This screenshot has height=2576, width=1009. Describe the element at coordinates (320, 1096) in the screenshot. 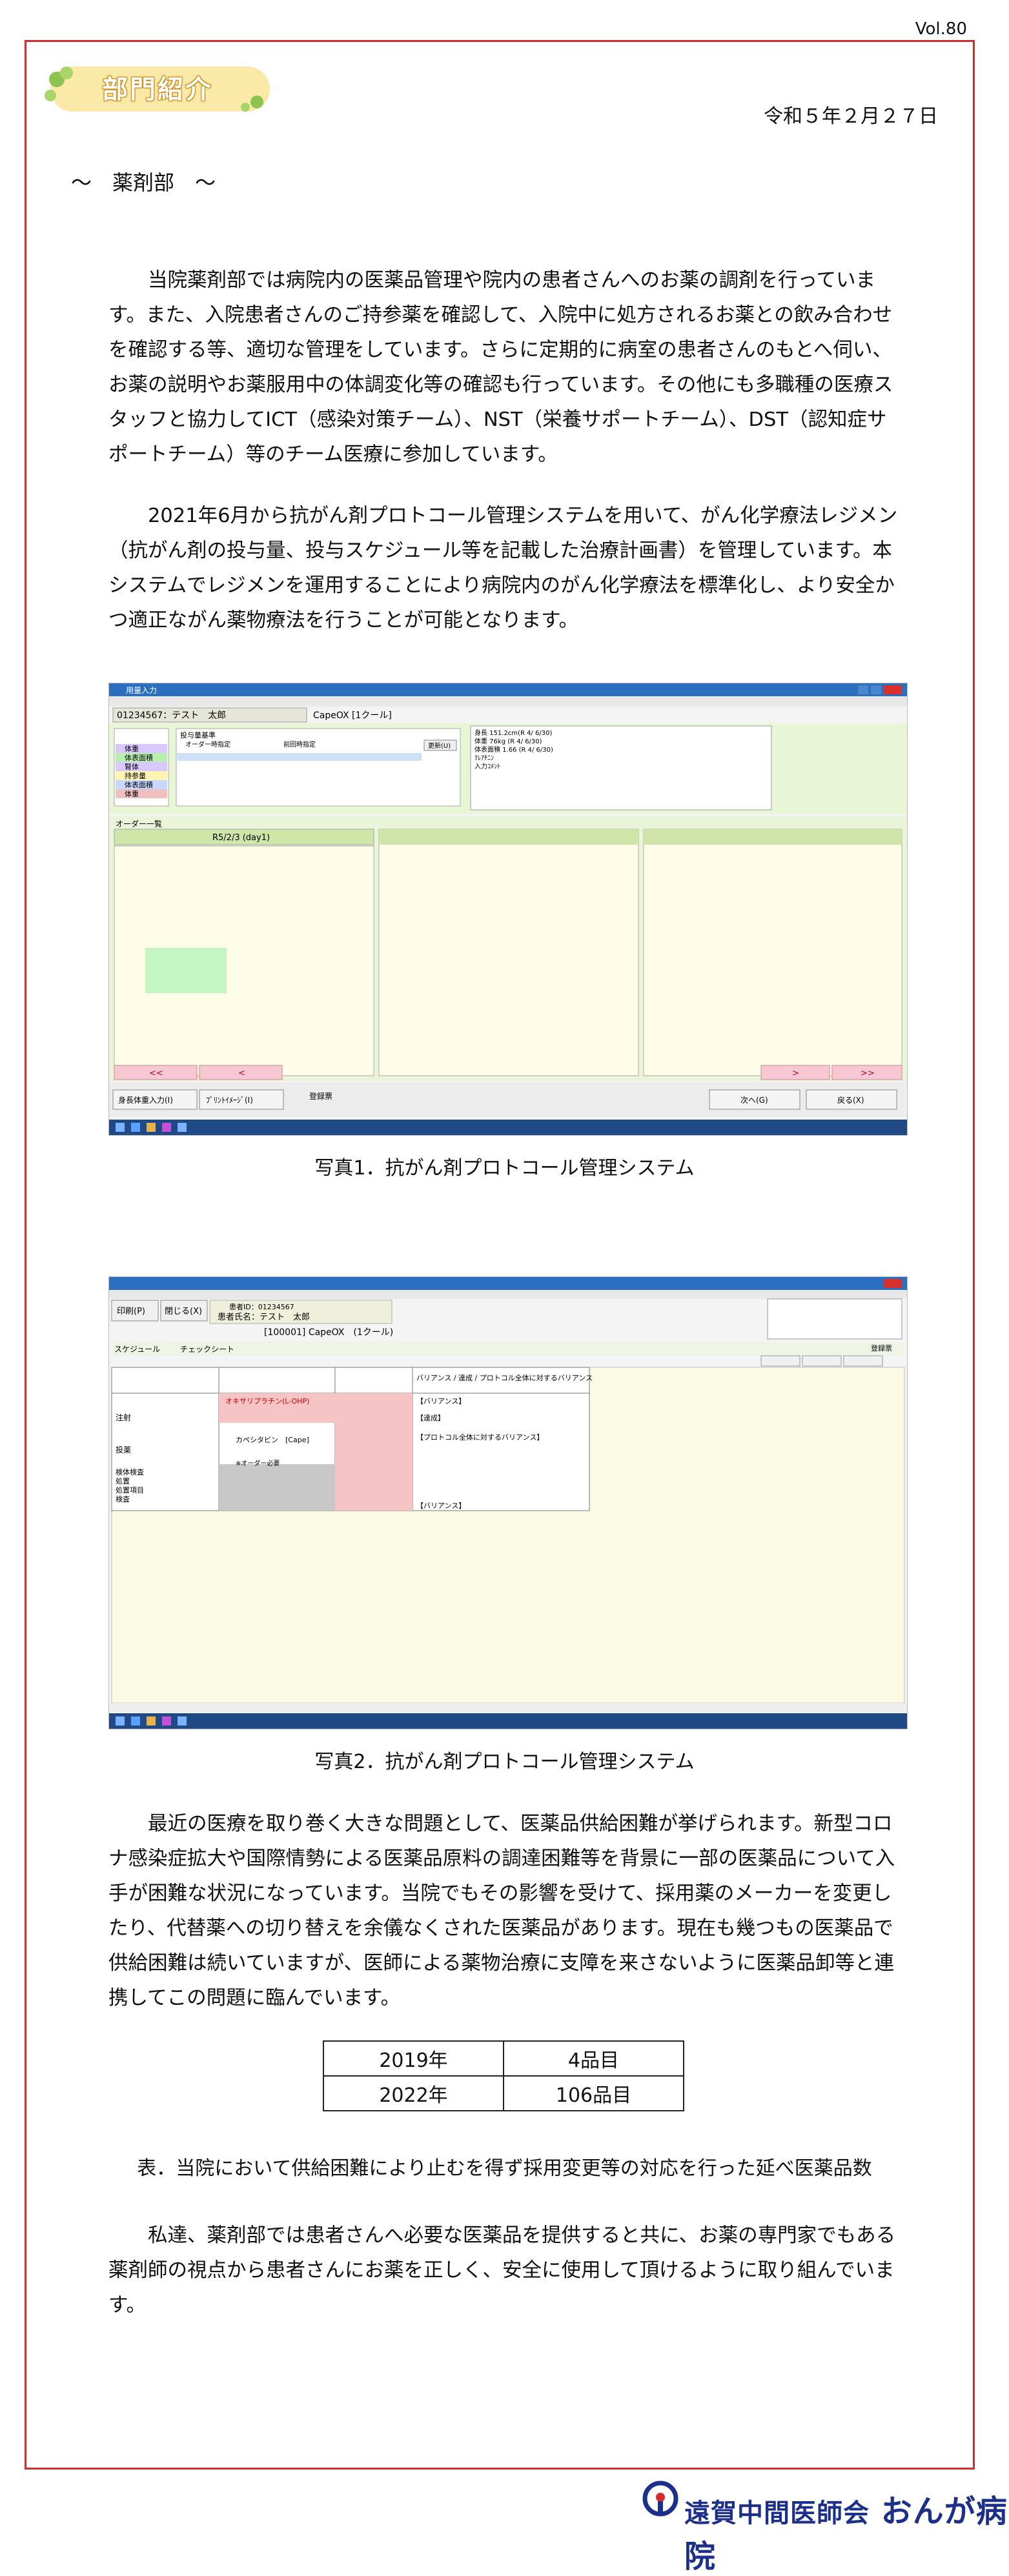

I see `photo1-register-button: 登録票` at that location.